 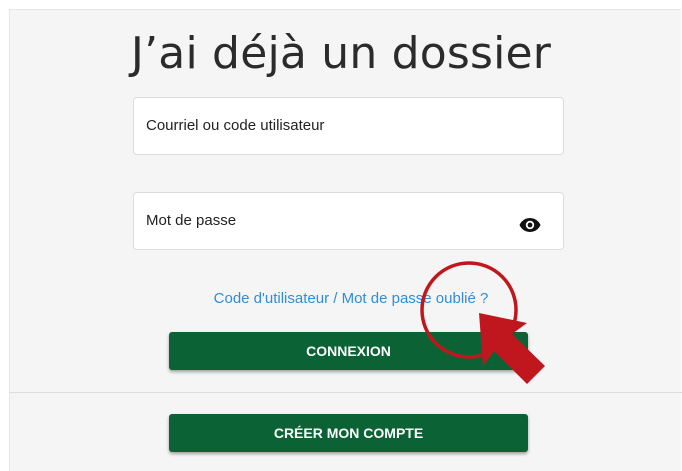 What do you see at coordinates (348, 221) in the screenshot?
I see `password-field: Mot de passe` at bounding box center [348, 221].